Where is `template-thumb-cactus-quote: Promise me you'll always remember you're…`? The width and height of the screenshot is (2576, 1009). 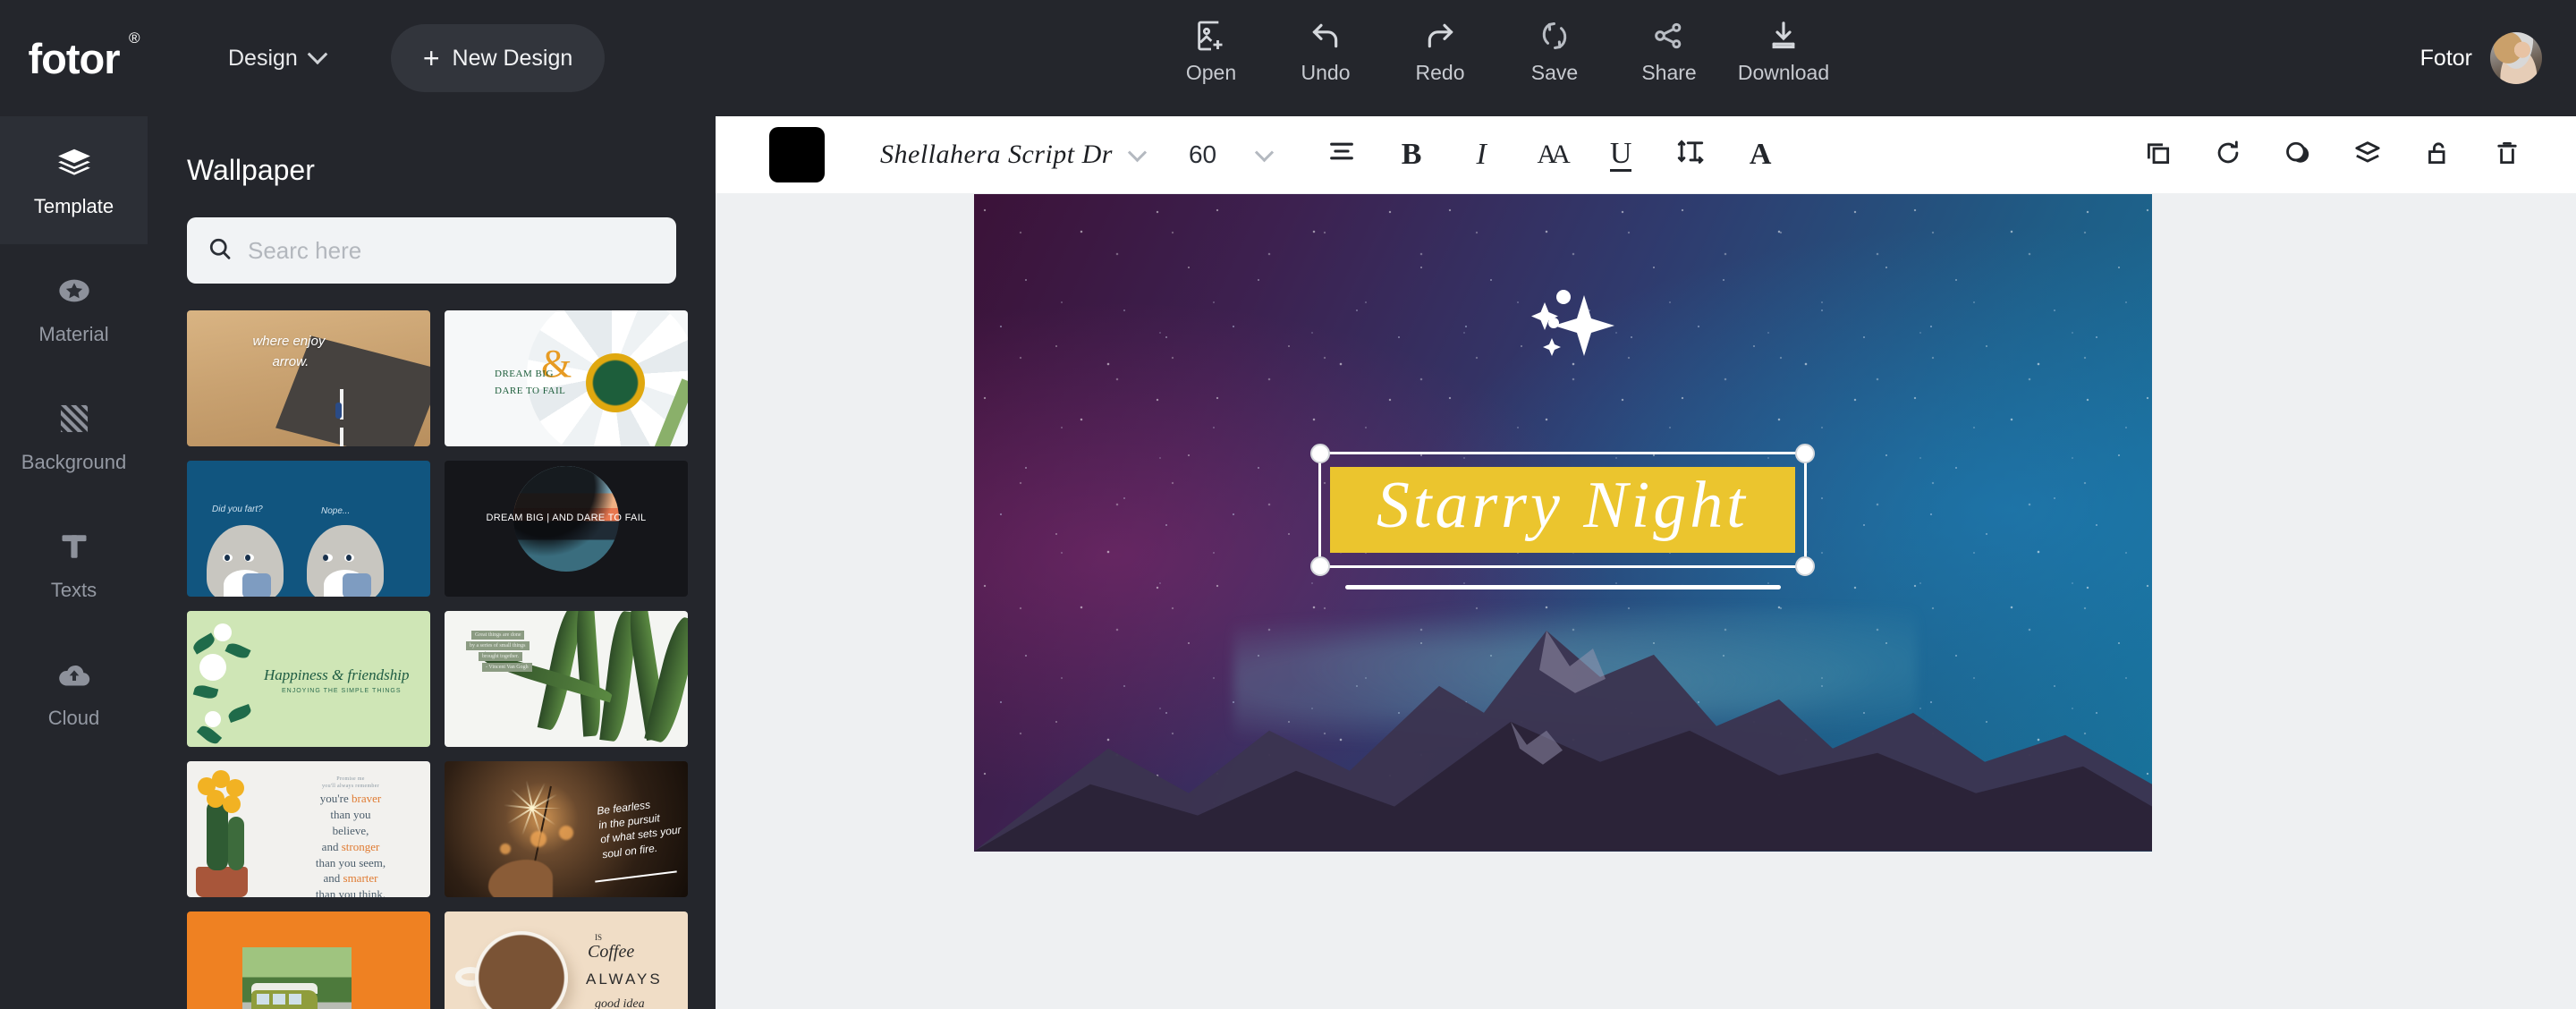
template-thumb-cactus-quote: Promise me you'll always remember you're… is located at coordinates (308, 829).